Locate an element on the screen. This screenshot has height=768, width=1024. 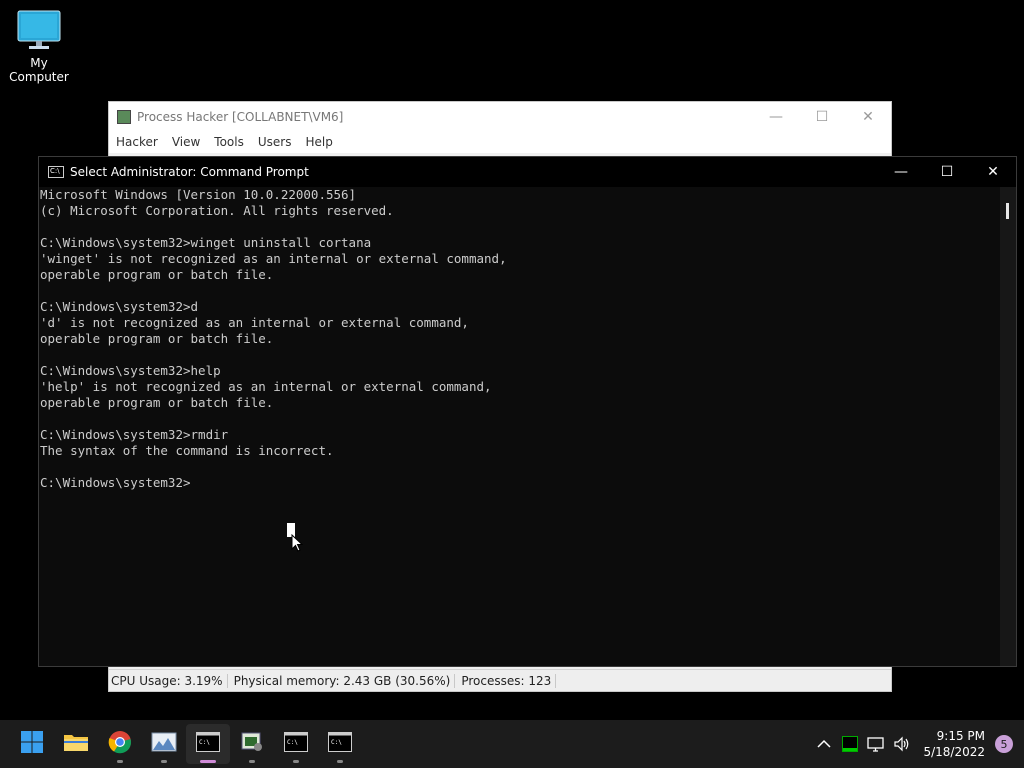
desktop-icon-my-computer: My Computer is located at coordinates (39, 46).